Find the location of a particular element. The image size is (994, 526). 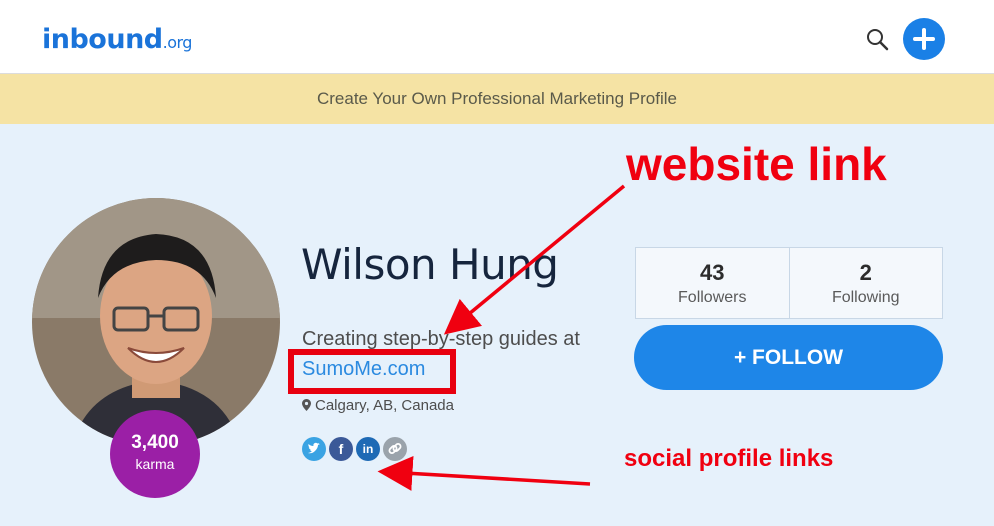

followers-count: 43 is located at coordinates (712, 272).